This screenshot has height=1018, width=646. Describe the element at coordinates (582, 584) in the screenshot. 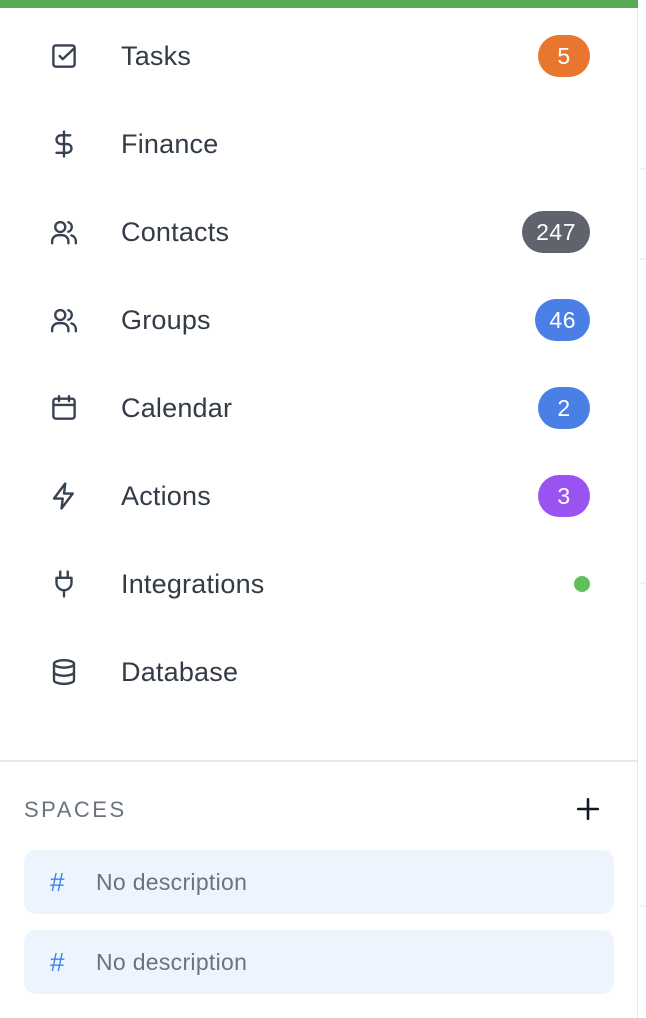

I see `integrations-status-dot` at that location.